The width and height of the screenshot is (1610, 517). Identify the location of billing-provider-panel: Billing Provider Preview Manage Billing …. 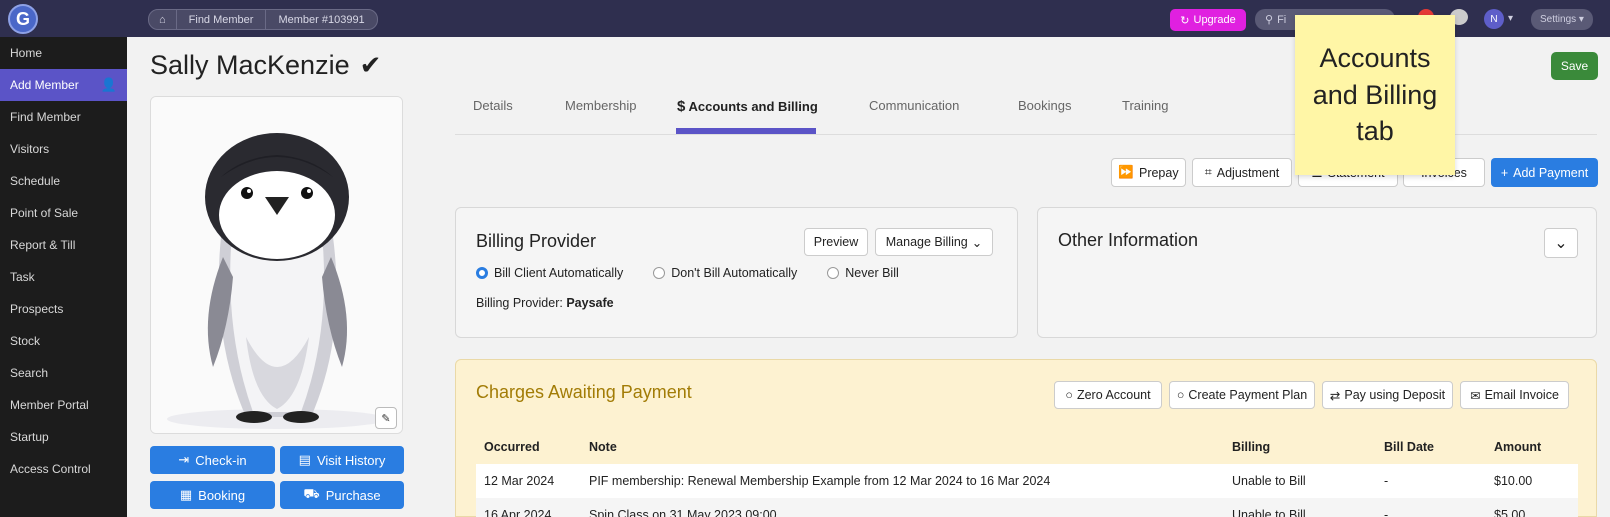
(736, 272).